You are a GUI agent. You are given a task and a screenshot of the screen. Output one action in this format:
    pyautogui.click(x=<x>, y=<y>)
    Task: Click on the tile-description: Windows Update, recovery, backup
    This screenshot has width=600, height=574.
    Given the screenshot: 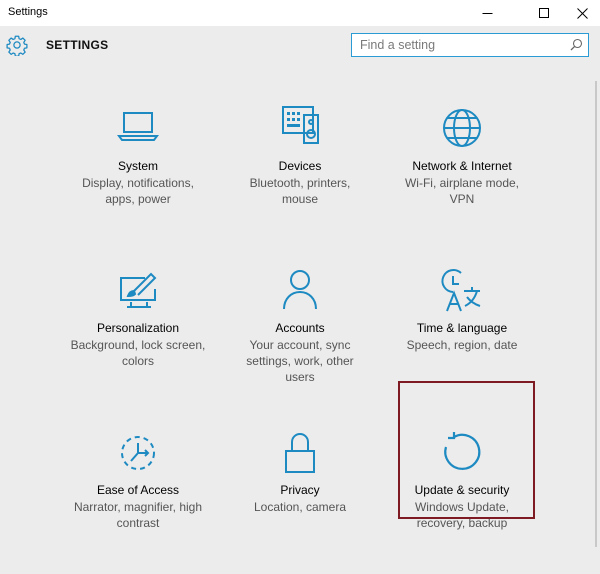 What is the action you would take?
    pyautogui.click(x=462, y=515)
    